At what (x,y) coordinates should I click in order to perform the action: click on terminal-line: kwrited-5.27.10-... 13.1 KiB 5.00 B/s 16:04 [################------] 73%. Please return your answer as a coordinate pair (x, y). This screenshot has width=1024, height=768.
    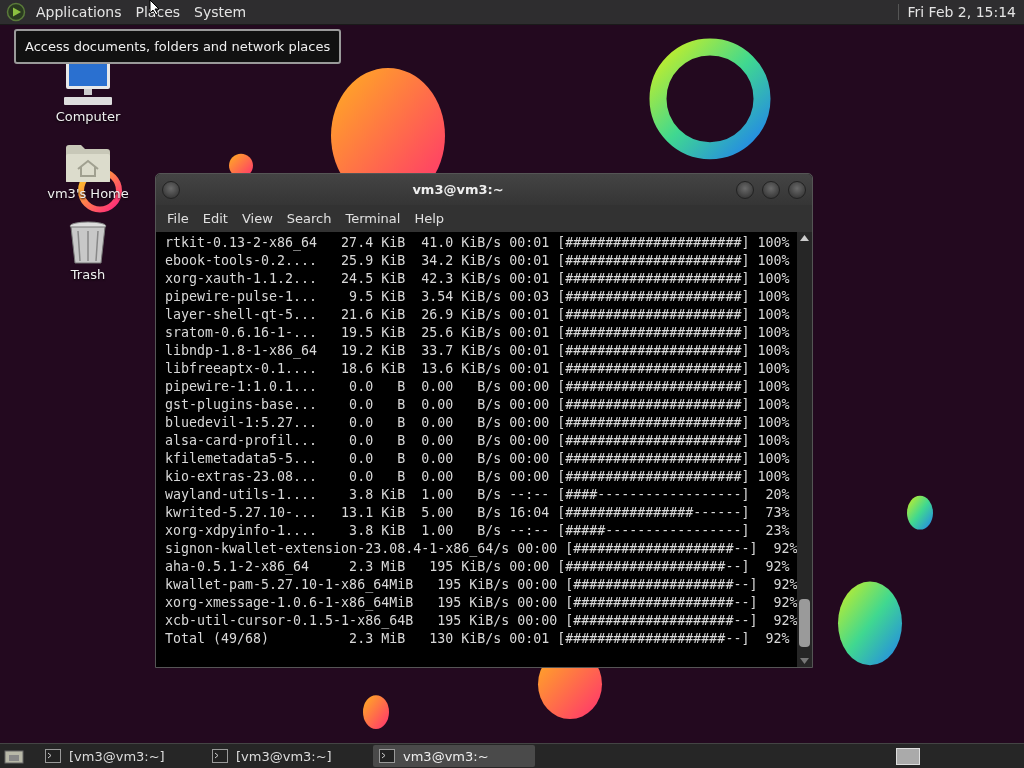
    Looking at the image, I should click on (478, 513).